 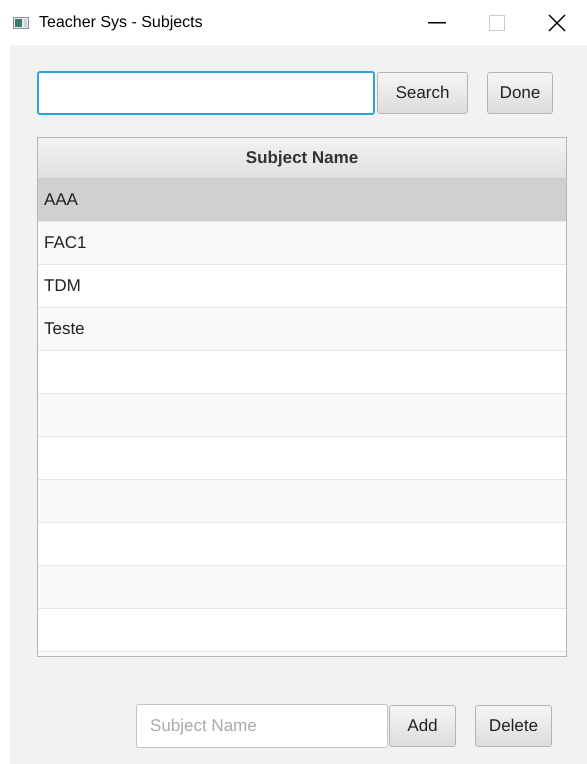 What do you see at coordinates (422, 93) in the screenshot?
I see `search-button: Search` at bounding box center [422, 93].